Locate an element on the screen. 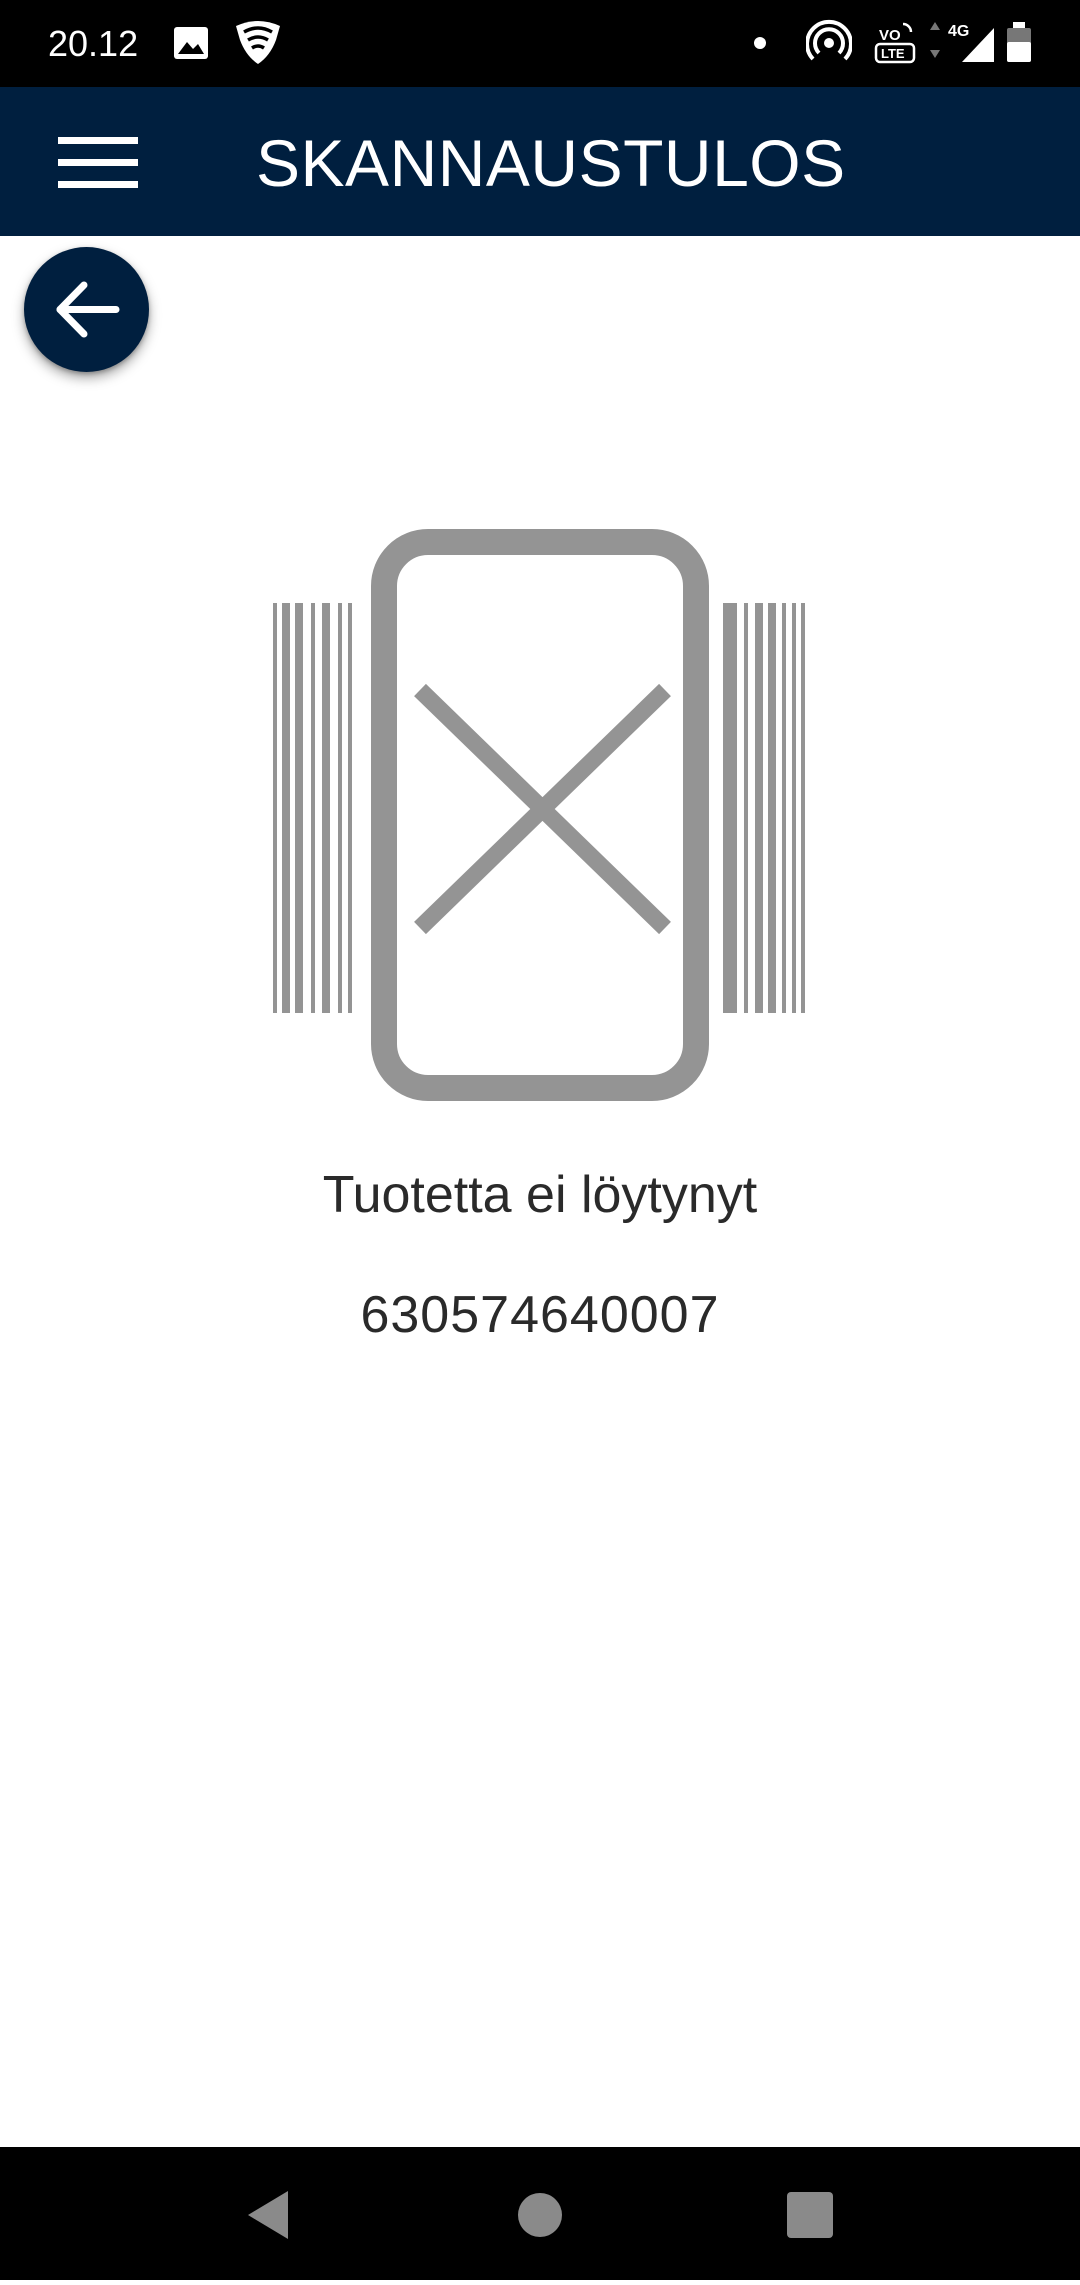  status-bar: 20.12 VO LTE 4G is located at coordinates (540, 43).